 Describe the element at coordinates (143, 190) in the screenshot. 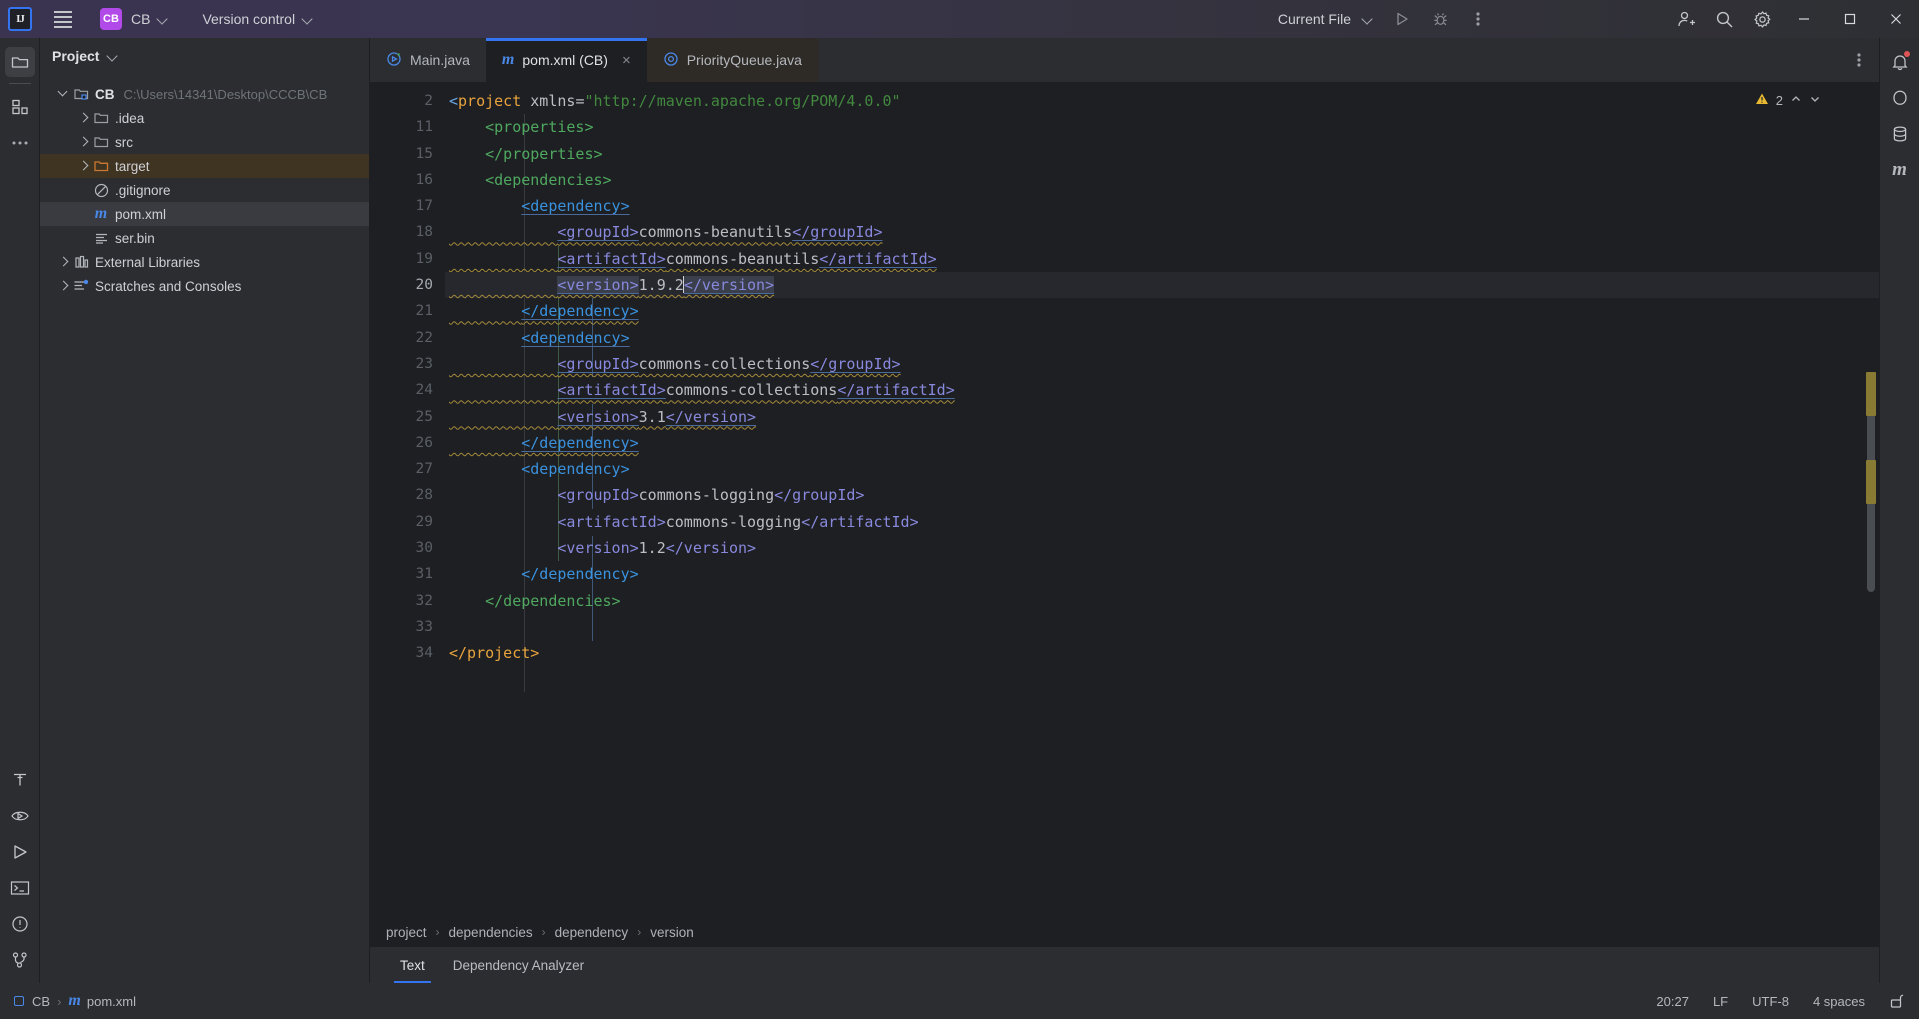

I see `tree-item-label: .gitignore` at that location.